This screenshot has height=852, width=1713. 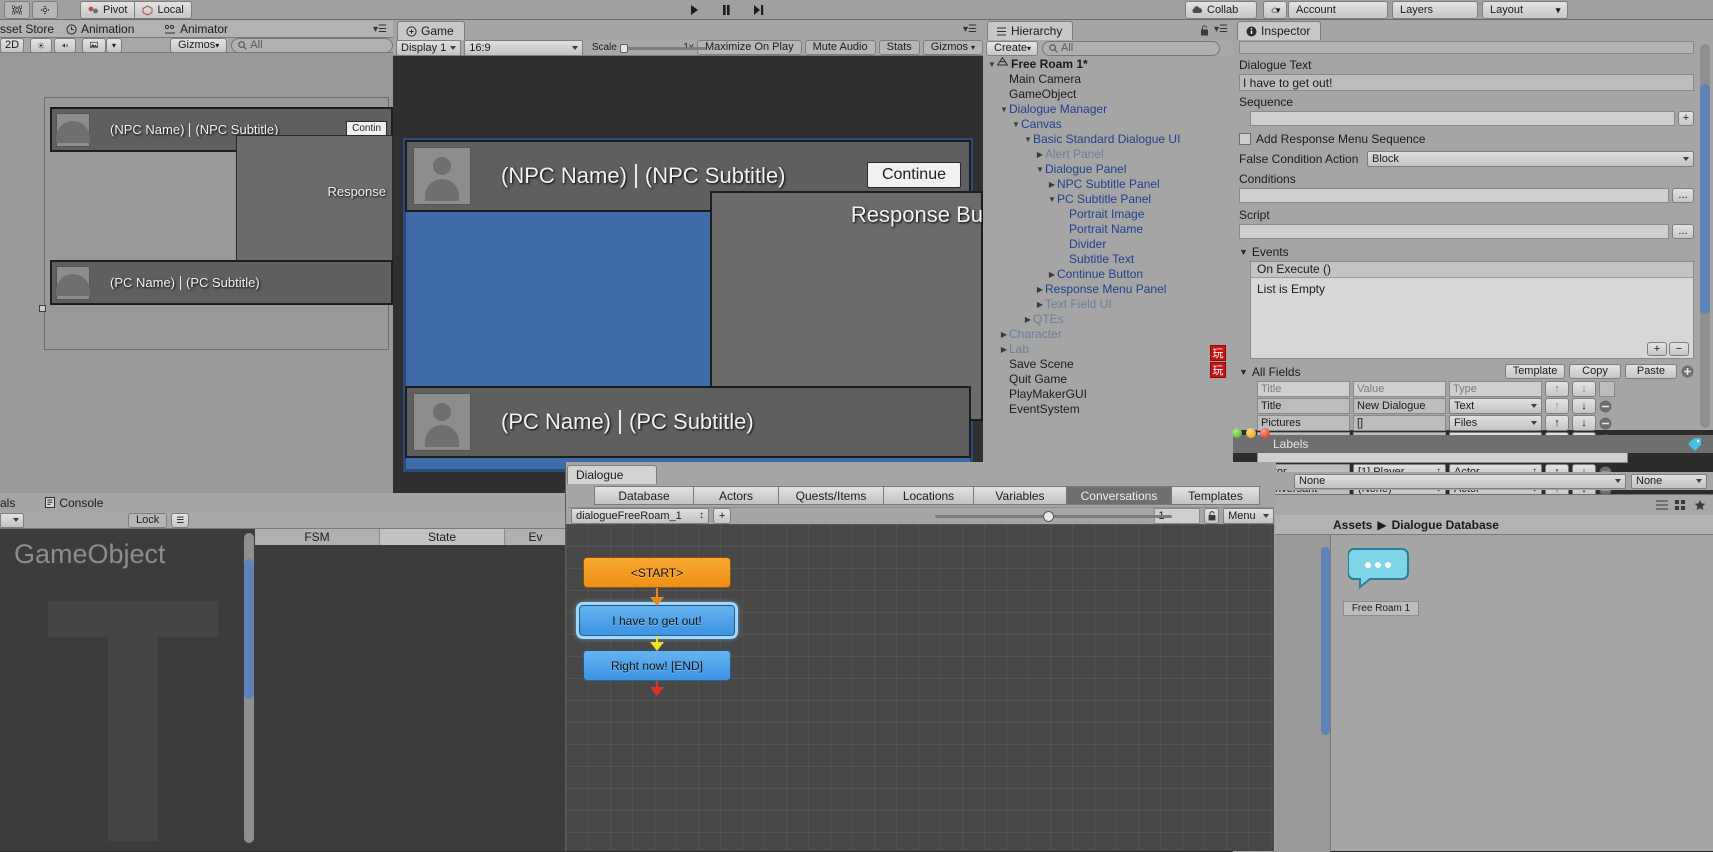 I want to click on step-button, so click(x=758, y=10).